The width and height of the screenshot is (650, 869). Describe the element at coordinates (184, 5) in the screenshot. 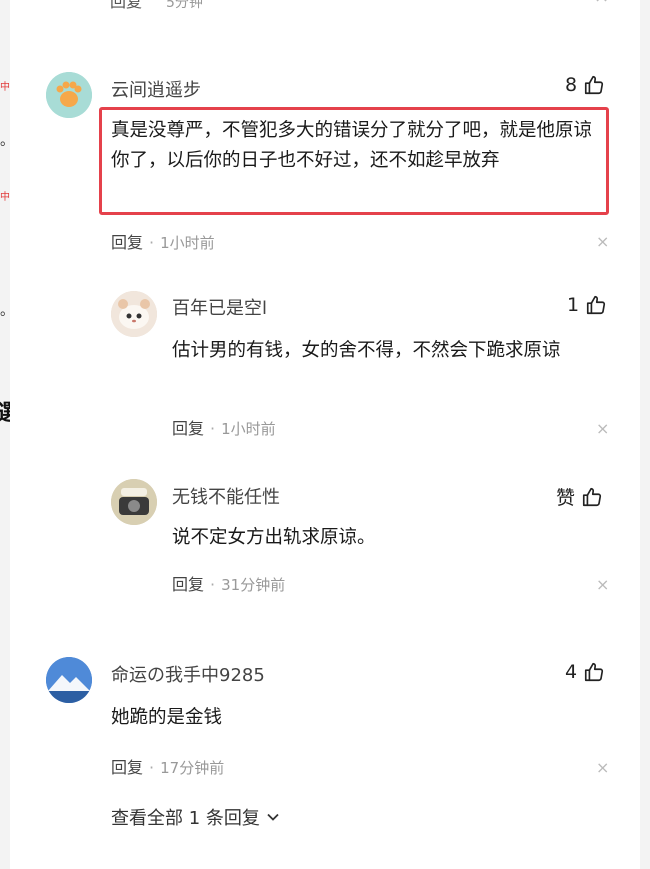

I see `timestamp: 5分钟` at that location.